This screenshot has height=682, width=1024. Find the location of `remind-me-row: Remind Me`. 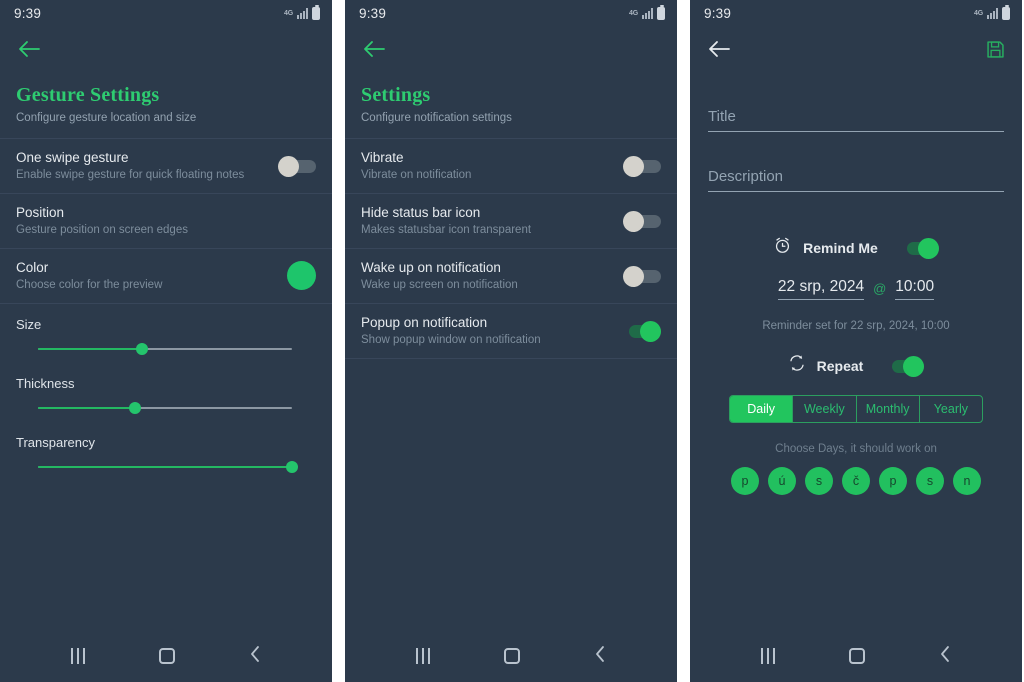

remind-me-row: Remind Me is located at coordinates (856, 248).